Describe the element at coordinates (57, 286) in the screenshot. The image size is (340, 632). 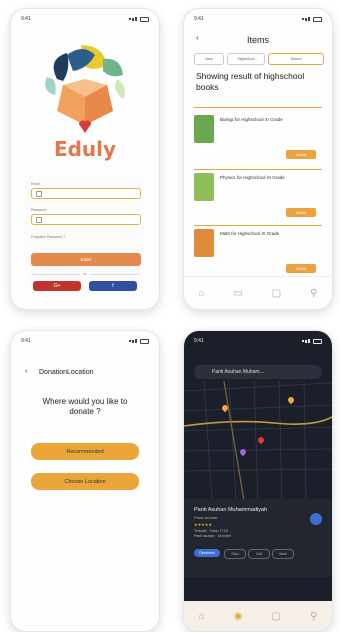
I see `google-login-button: G+` at that location.